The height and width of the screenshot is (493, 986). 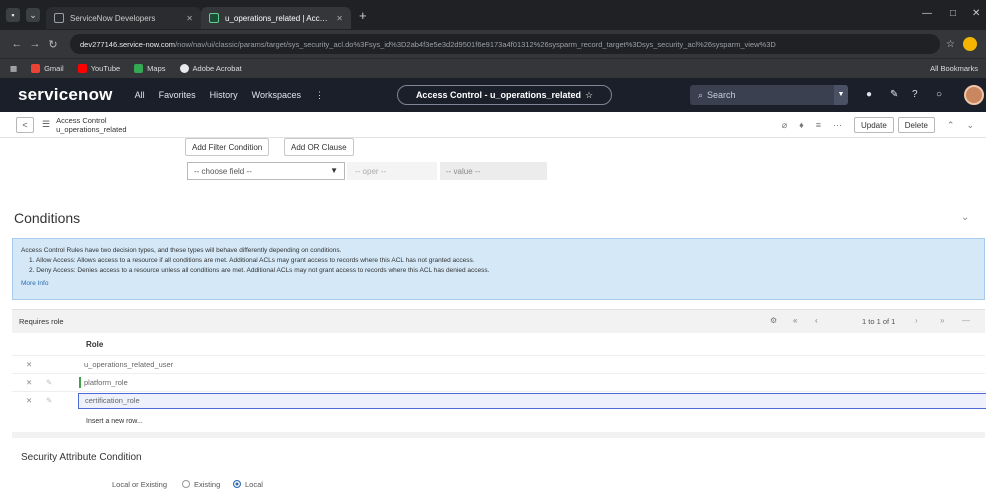 I want to click on value-input: -- value --, so click(x=493, y=171).